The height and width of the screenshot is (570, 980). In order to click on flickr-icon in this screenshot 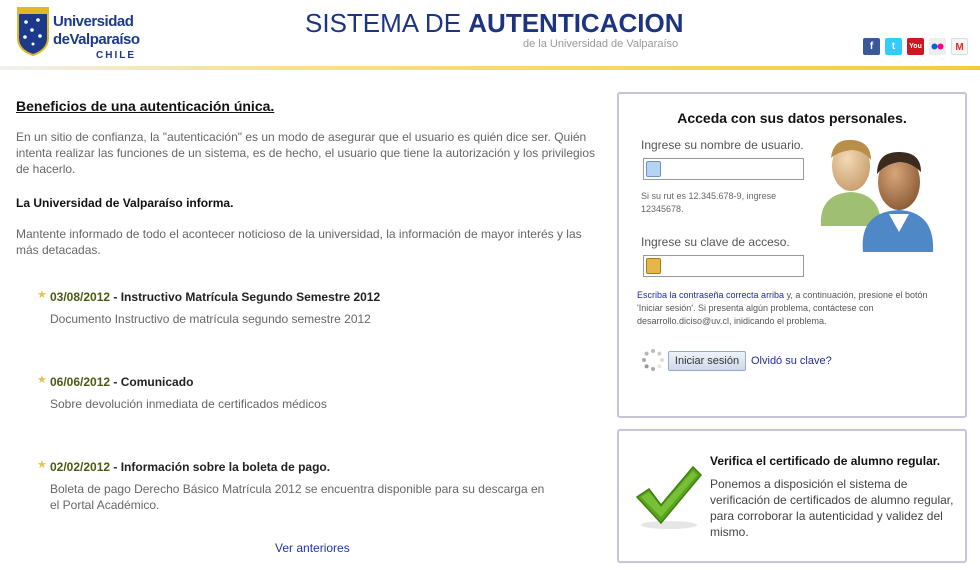, I will do `click(937, 46)`.